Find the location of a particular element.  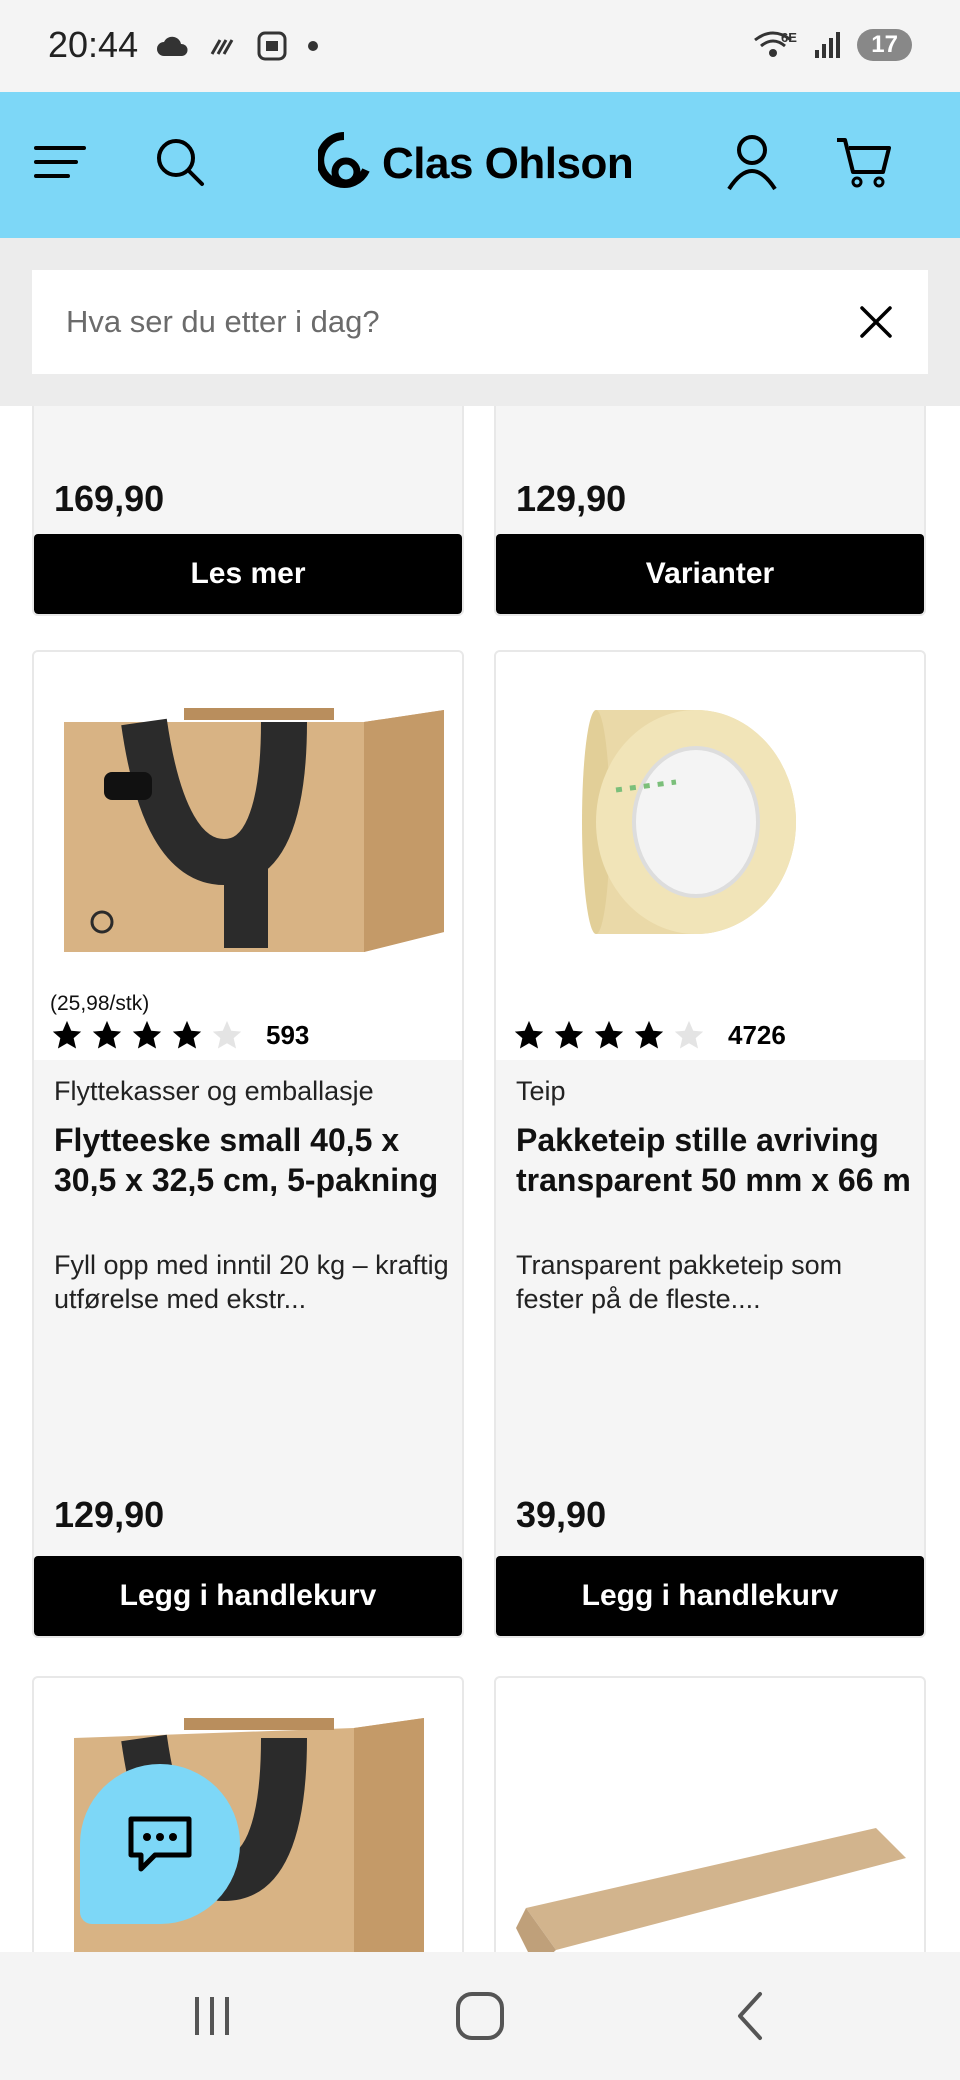

product-card: 169,90 Les mer is located at coordinates (248, 511).